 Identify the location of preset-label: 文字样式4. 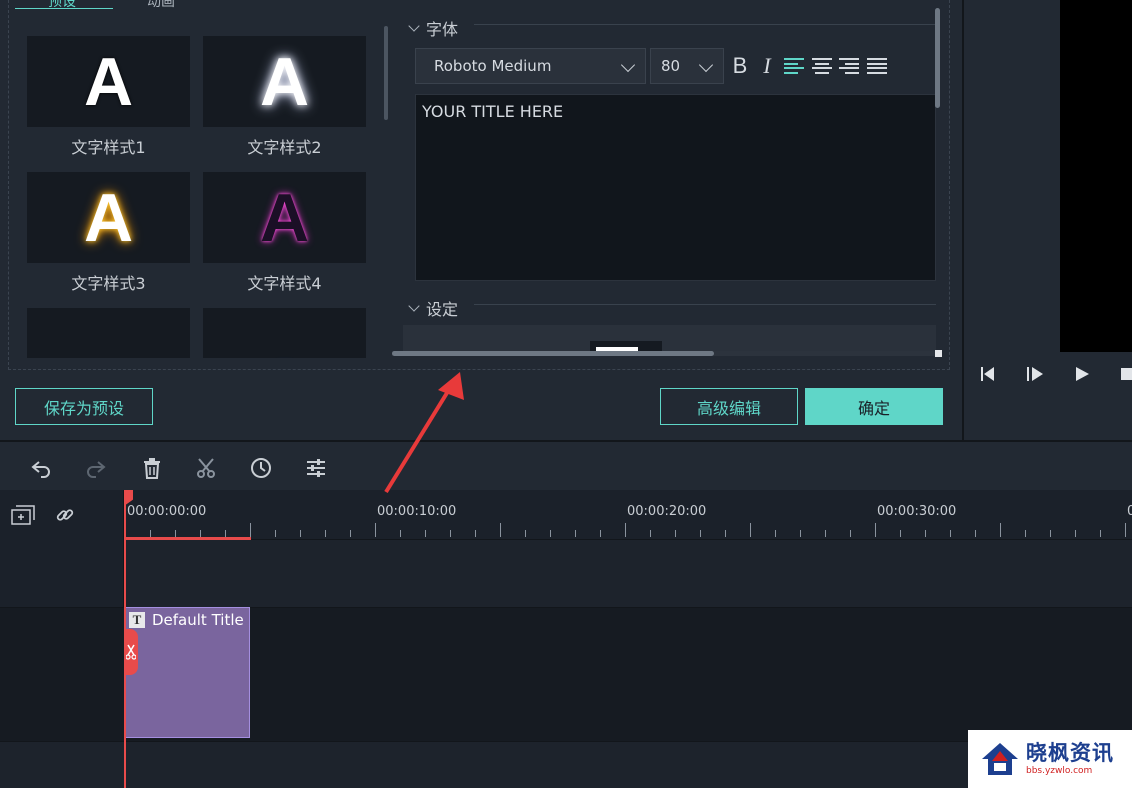
(284, 283).